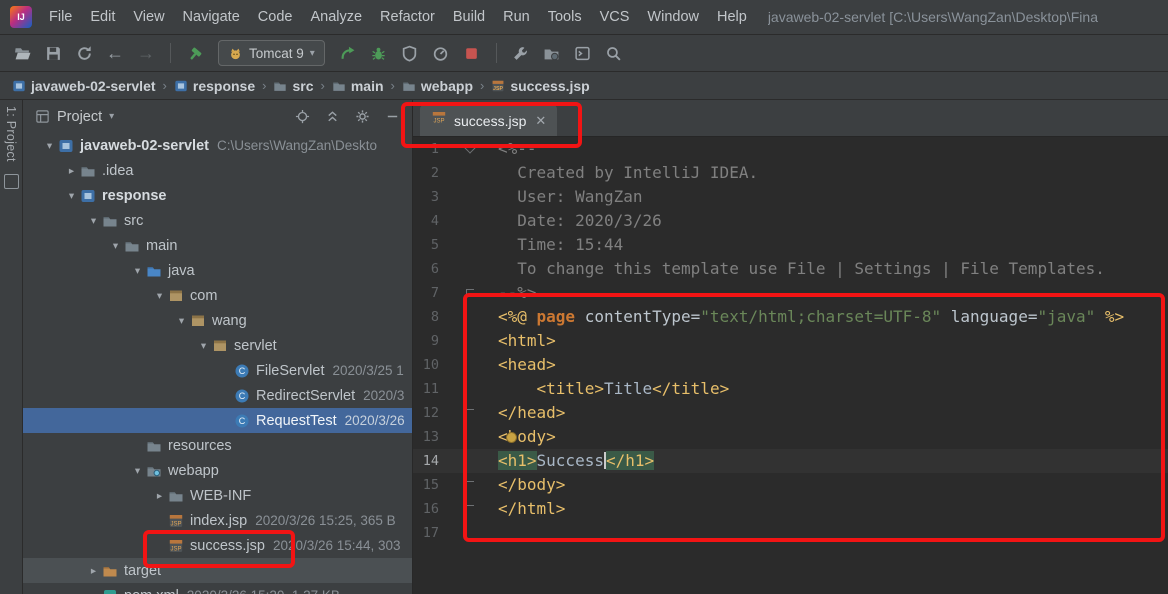  Describe the element at coordinates (293, 86) in the screenshot. I see `breadcrumb-item-src: src` at that location.